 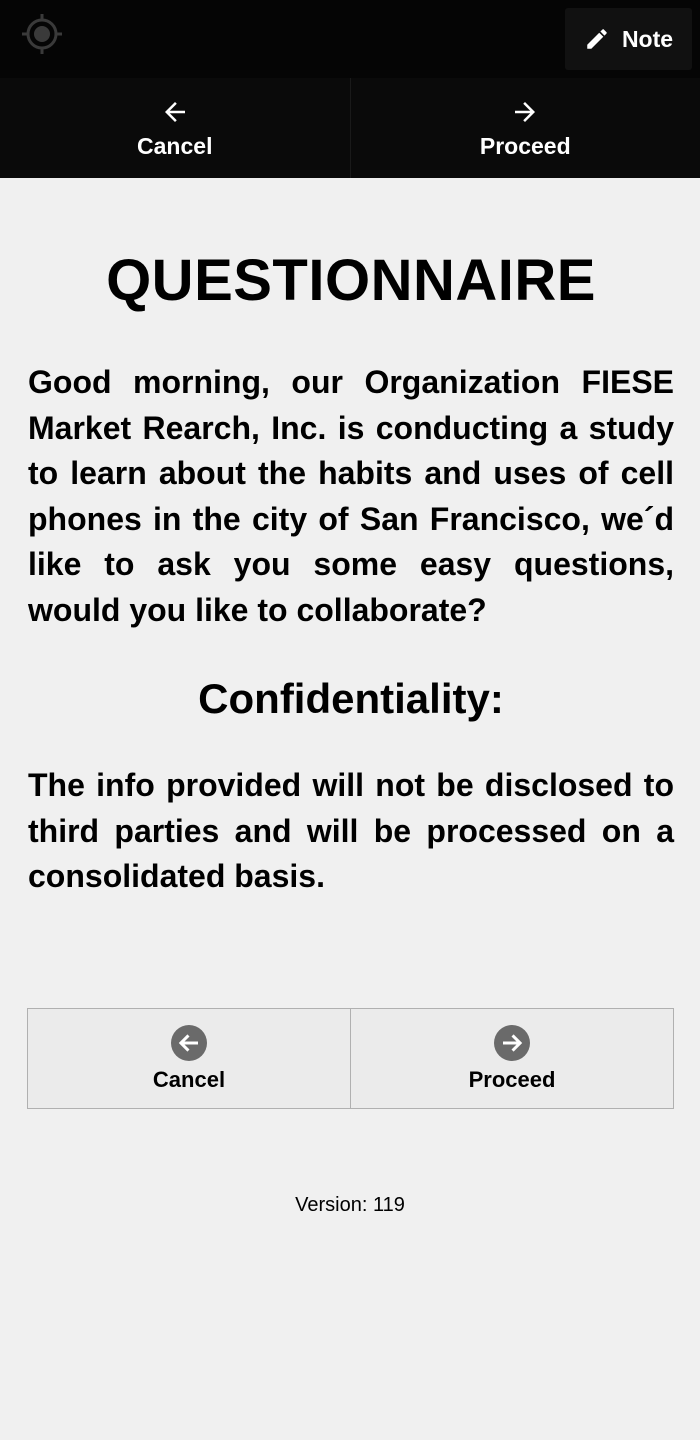 What do you see at coordinates (350, 1205) in the screenshot?
I see `version-text: Version: 119` at bounding box center [350, 1205].